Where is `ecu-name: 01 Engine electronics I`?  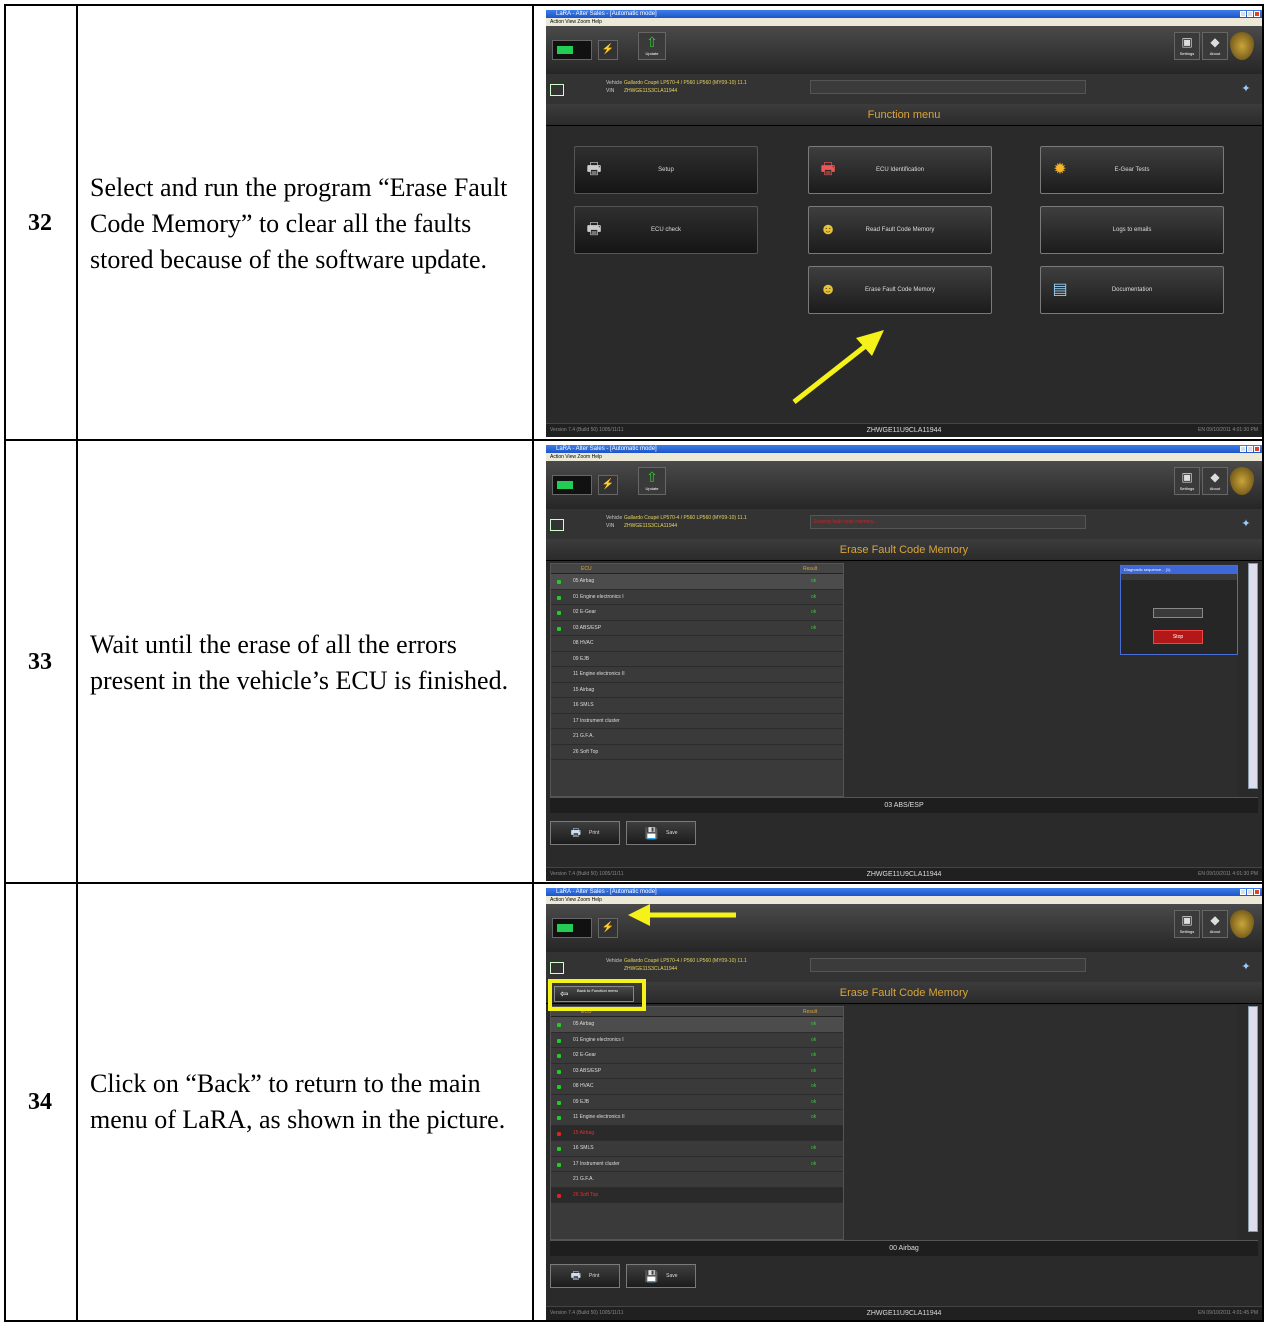
ecu-name: 01 Engine electronics I is located at coordinates (598, 596).